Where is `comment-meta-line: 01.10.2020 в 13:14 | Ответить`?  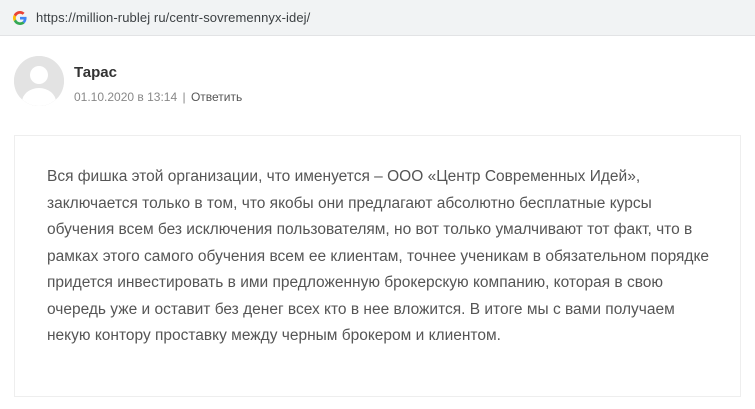 comment-meta-line: 01.10.2020 в 13:14 | Ответить is located at coordinates (158, 97).